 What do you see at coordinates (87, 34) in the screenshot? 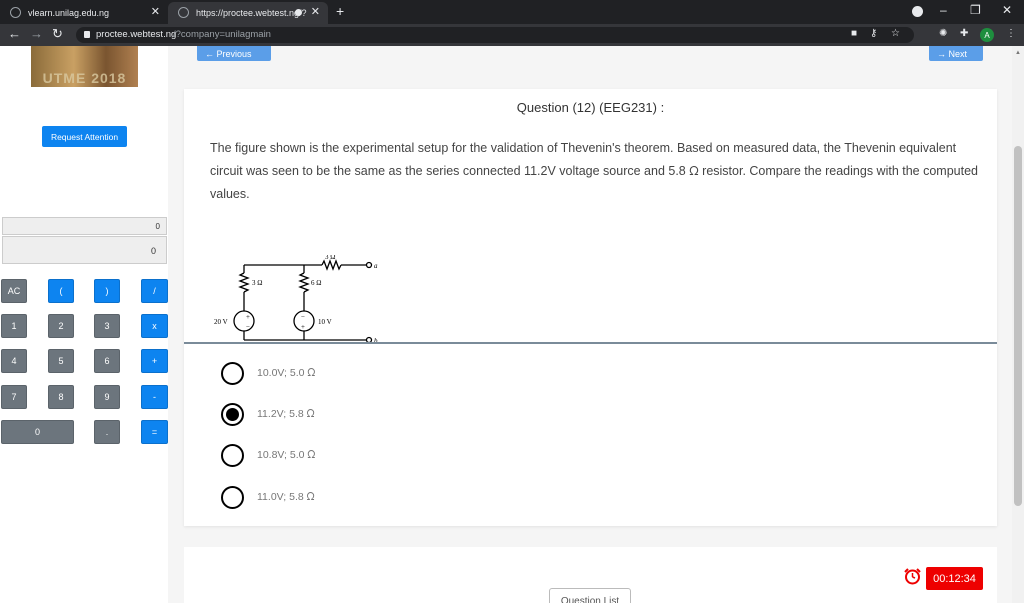
I see `lock-icon` at bounding box center [87, 34].